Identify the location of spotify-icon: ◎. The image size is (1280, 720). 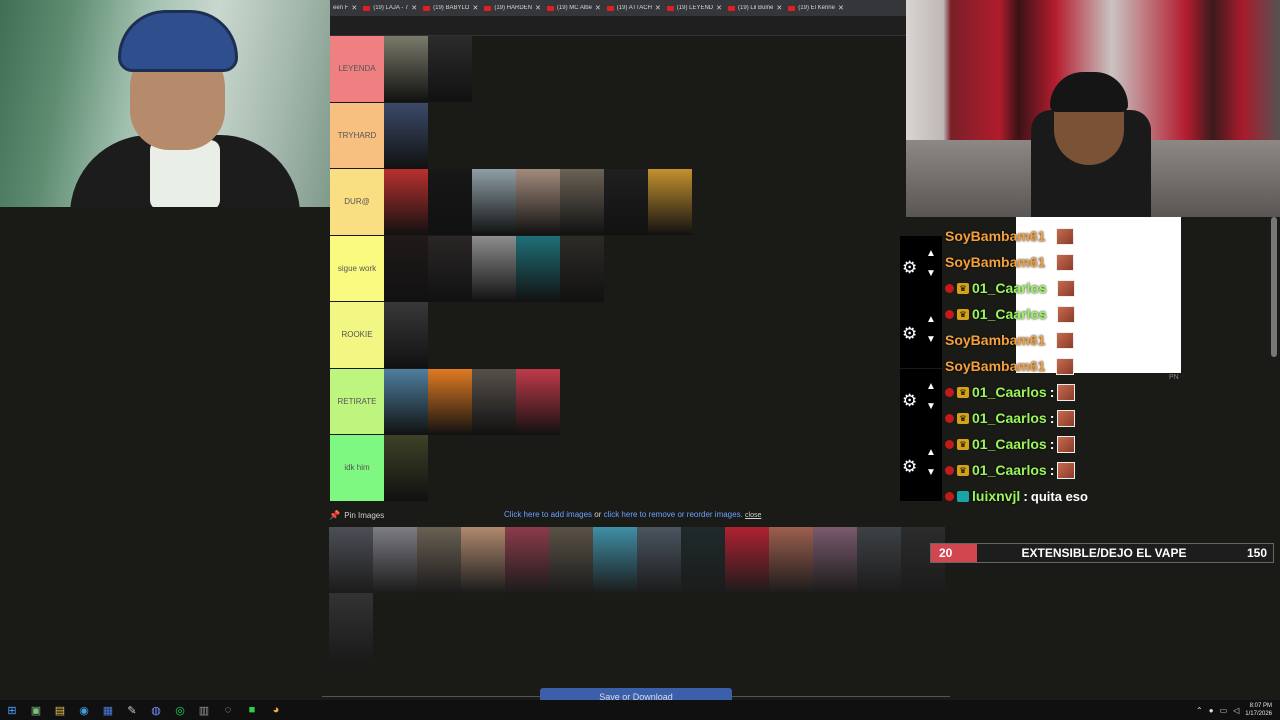
(180, 710).